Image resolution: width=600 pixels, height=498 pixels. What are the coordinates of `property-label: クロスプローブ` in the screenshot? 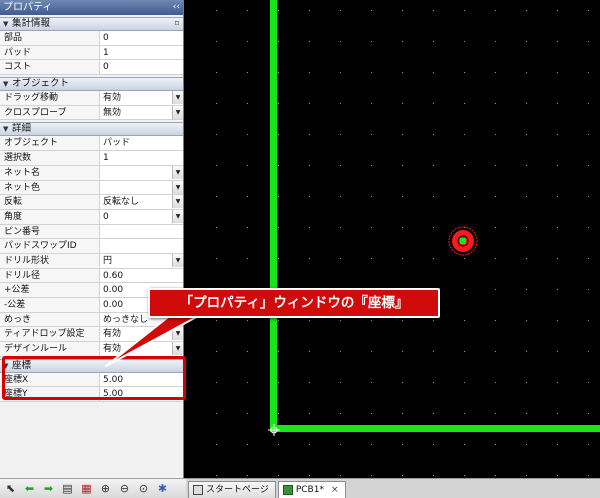 It's located at (50, 112).